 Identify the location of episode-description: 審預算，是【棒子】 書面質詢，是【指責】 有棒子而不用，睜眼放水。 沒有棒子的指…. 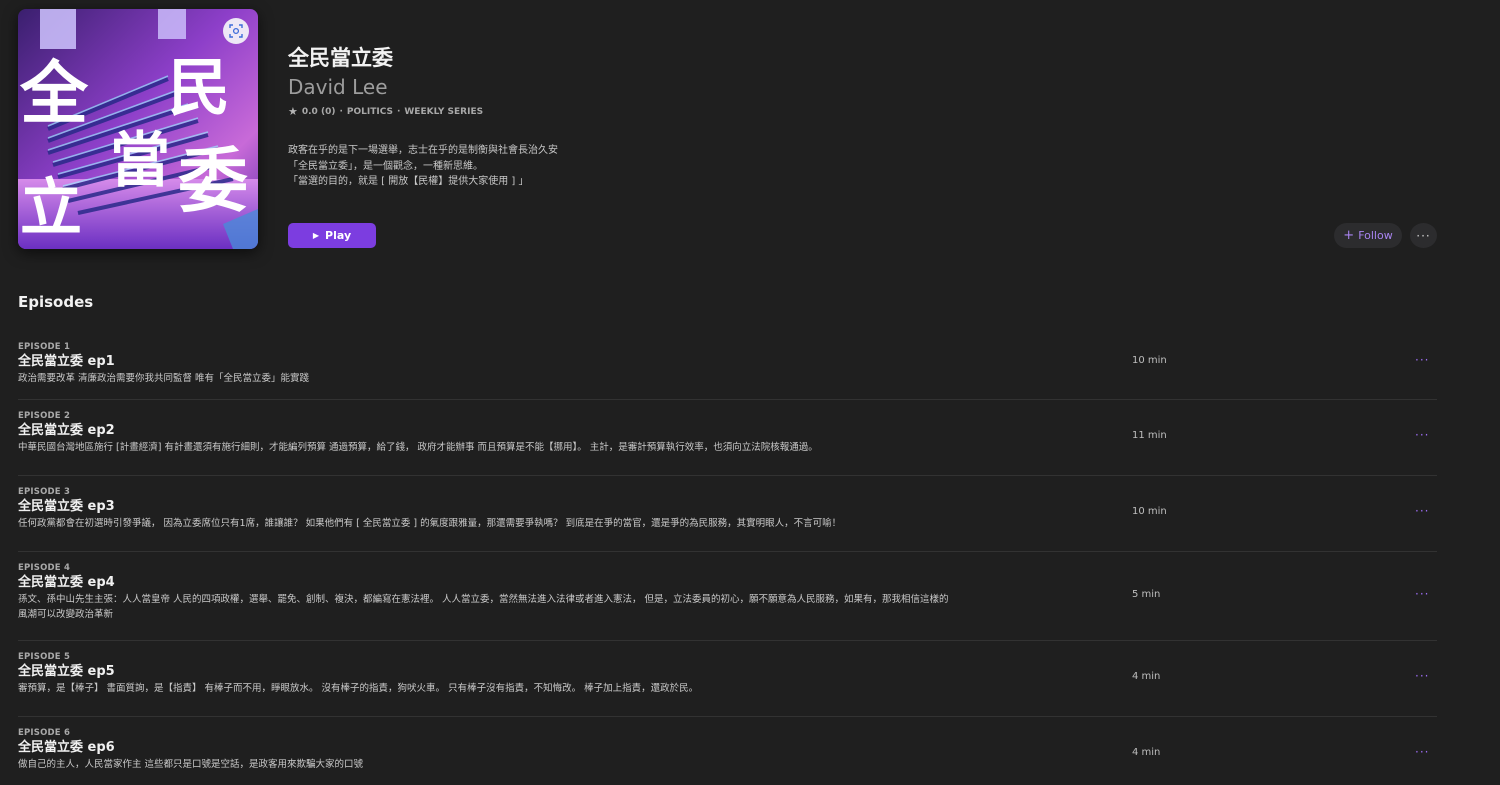
(358, 688).